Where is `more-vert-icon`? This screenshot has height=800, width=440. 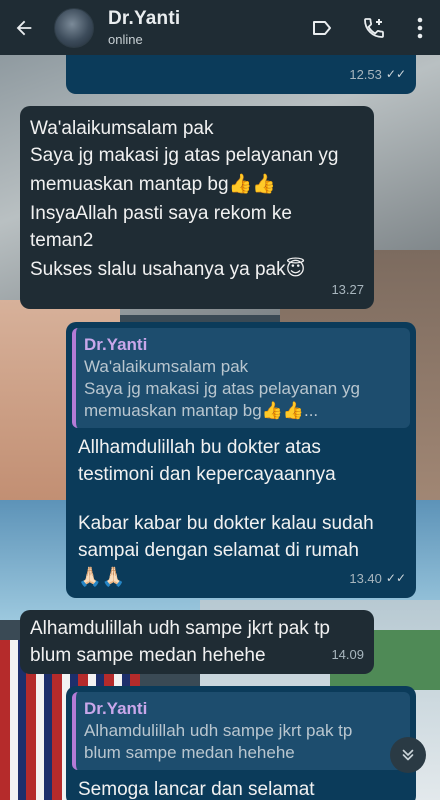 more-vert-icon is located at coordinates (420, 27).